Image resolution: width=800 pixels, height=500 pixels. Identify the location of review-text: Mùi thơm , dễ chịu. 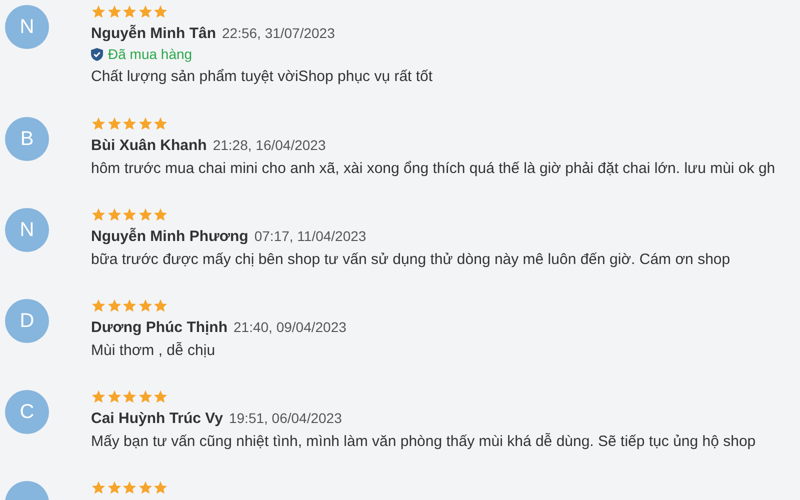
(153, 350).